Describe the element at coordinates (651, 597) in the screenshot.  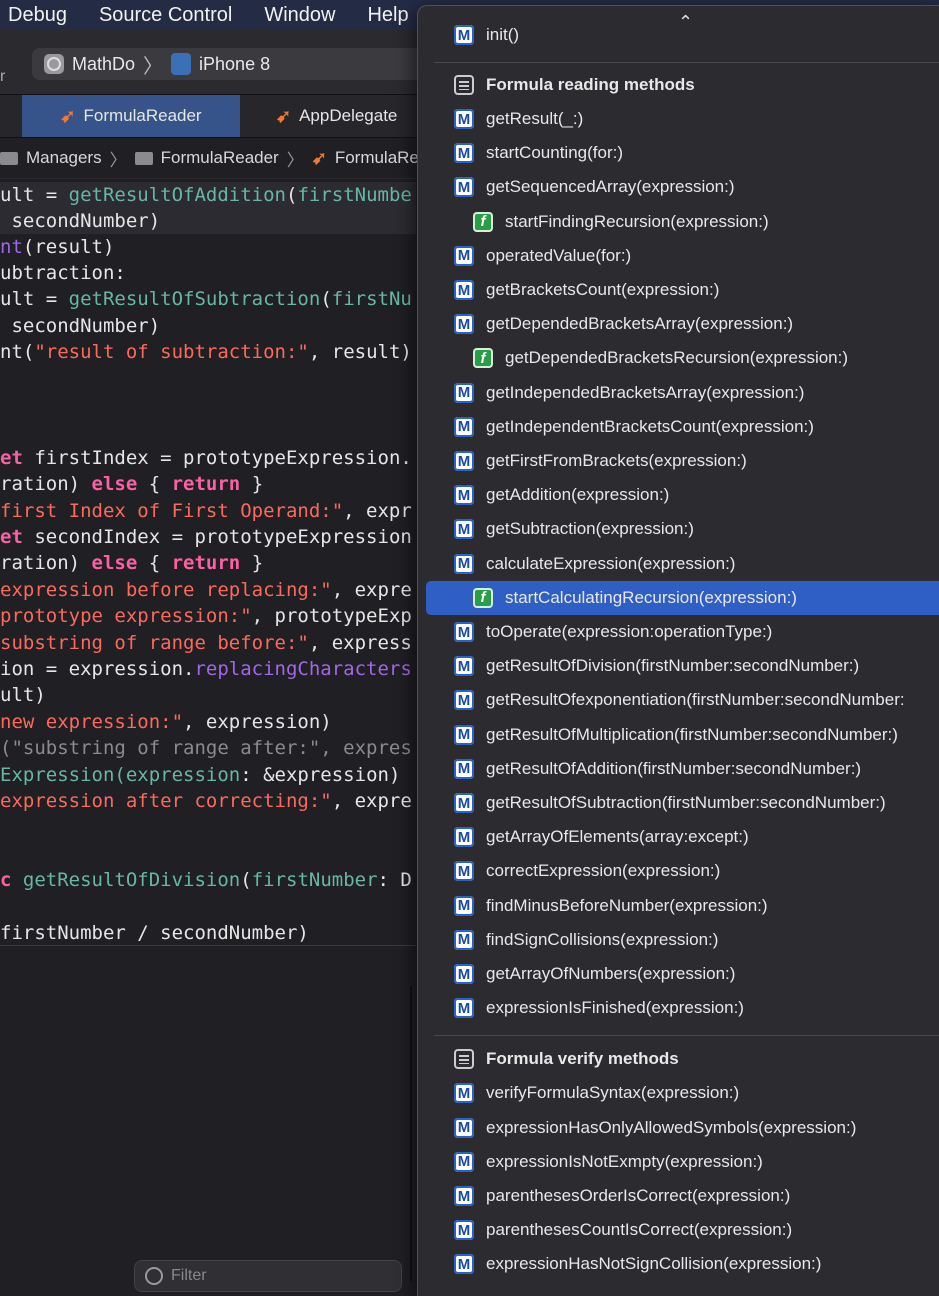
I see `menu-item-label: startCalculatingRecursion(expression:)` at that location.